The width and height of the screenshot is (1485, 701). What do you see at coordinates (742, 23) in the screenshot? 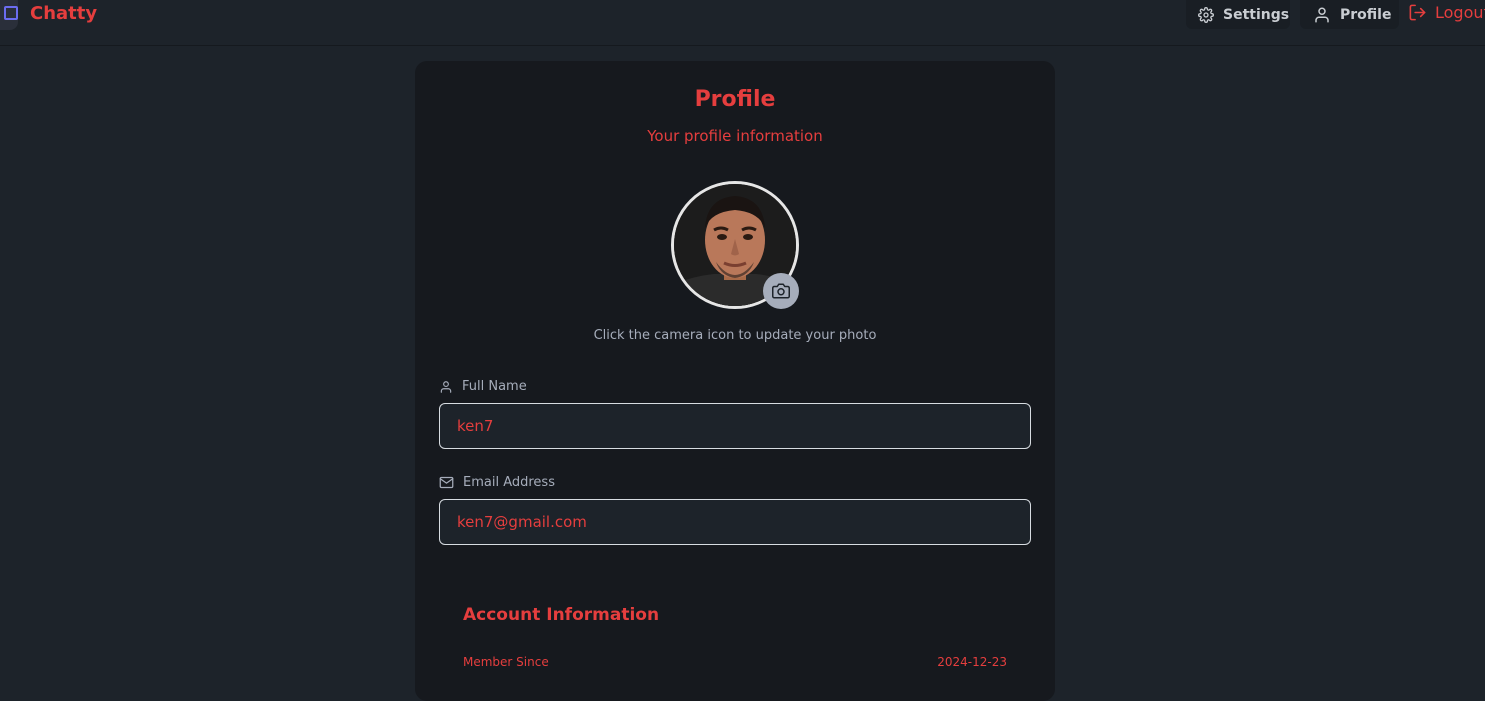
I see `navbar: Chatty Settings Profile Logout` at bounding box center [742, 23].